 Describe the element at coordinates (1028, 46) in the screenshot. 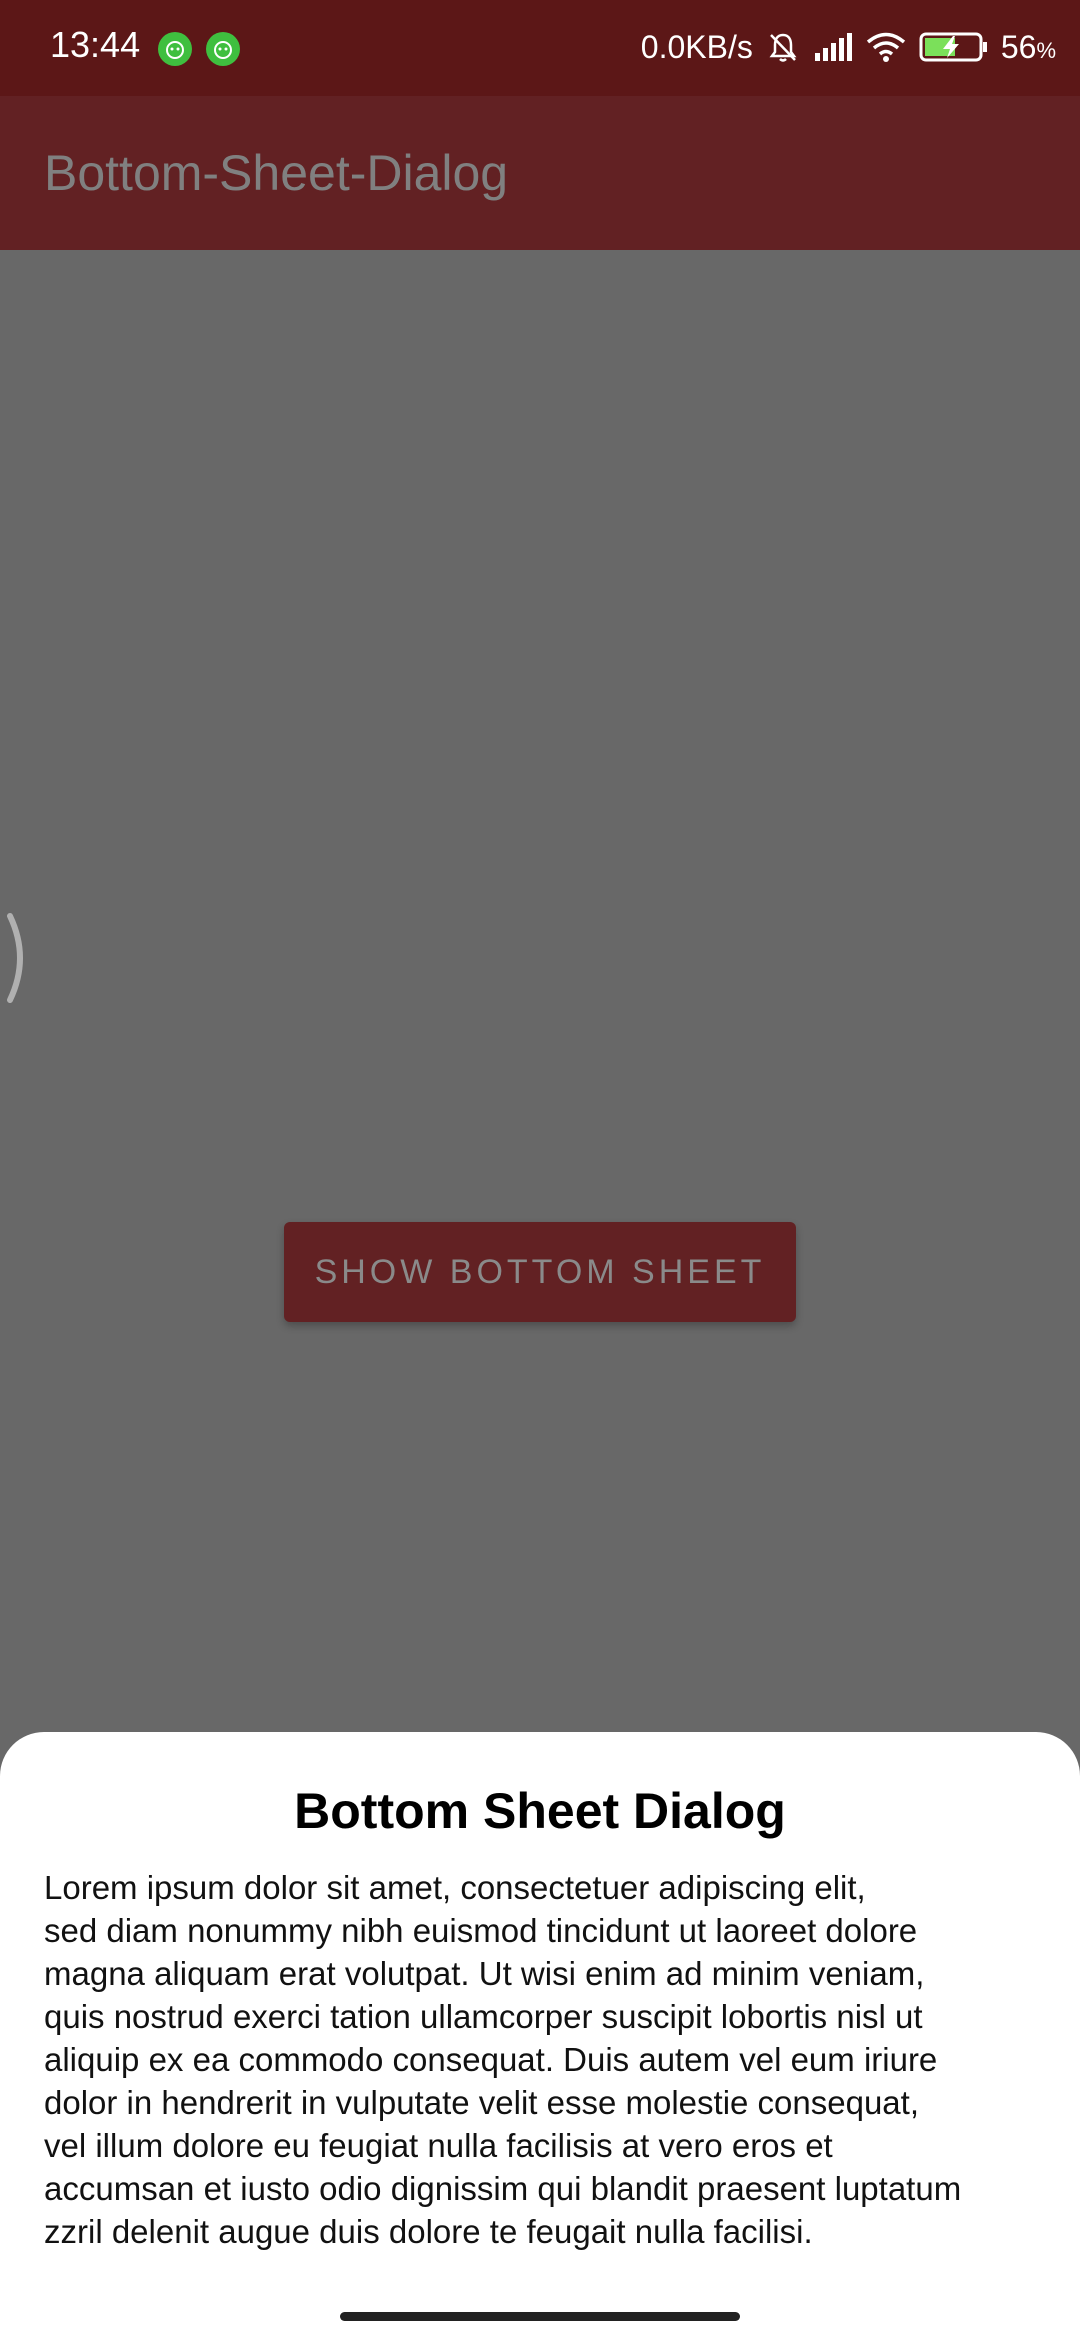

I see `battery-percent: 56%` at that location.